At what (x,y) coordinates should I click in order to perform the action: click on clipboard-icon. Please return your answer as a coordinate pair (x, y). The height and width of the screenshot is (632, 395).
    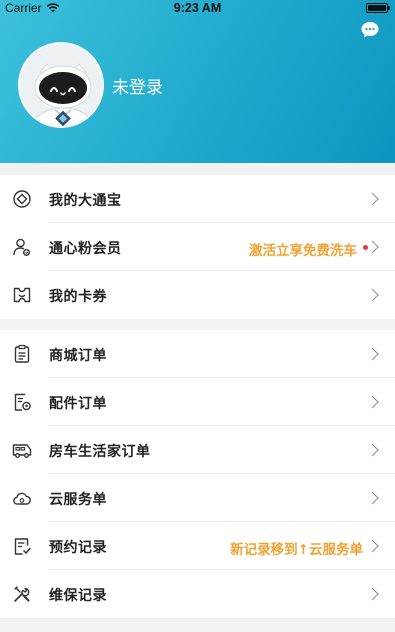
    Looking at the image, I should click on (22, 353).